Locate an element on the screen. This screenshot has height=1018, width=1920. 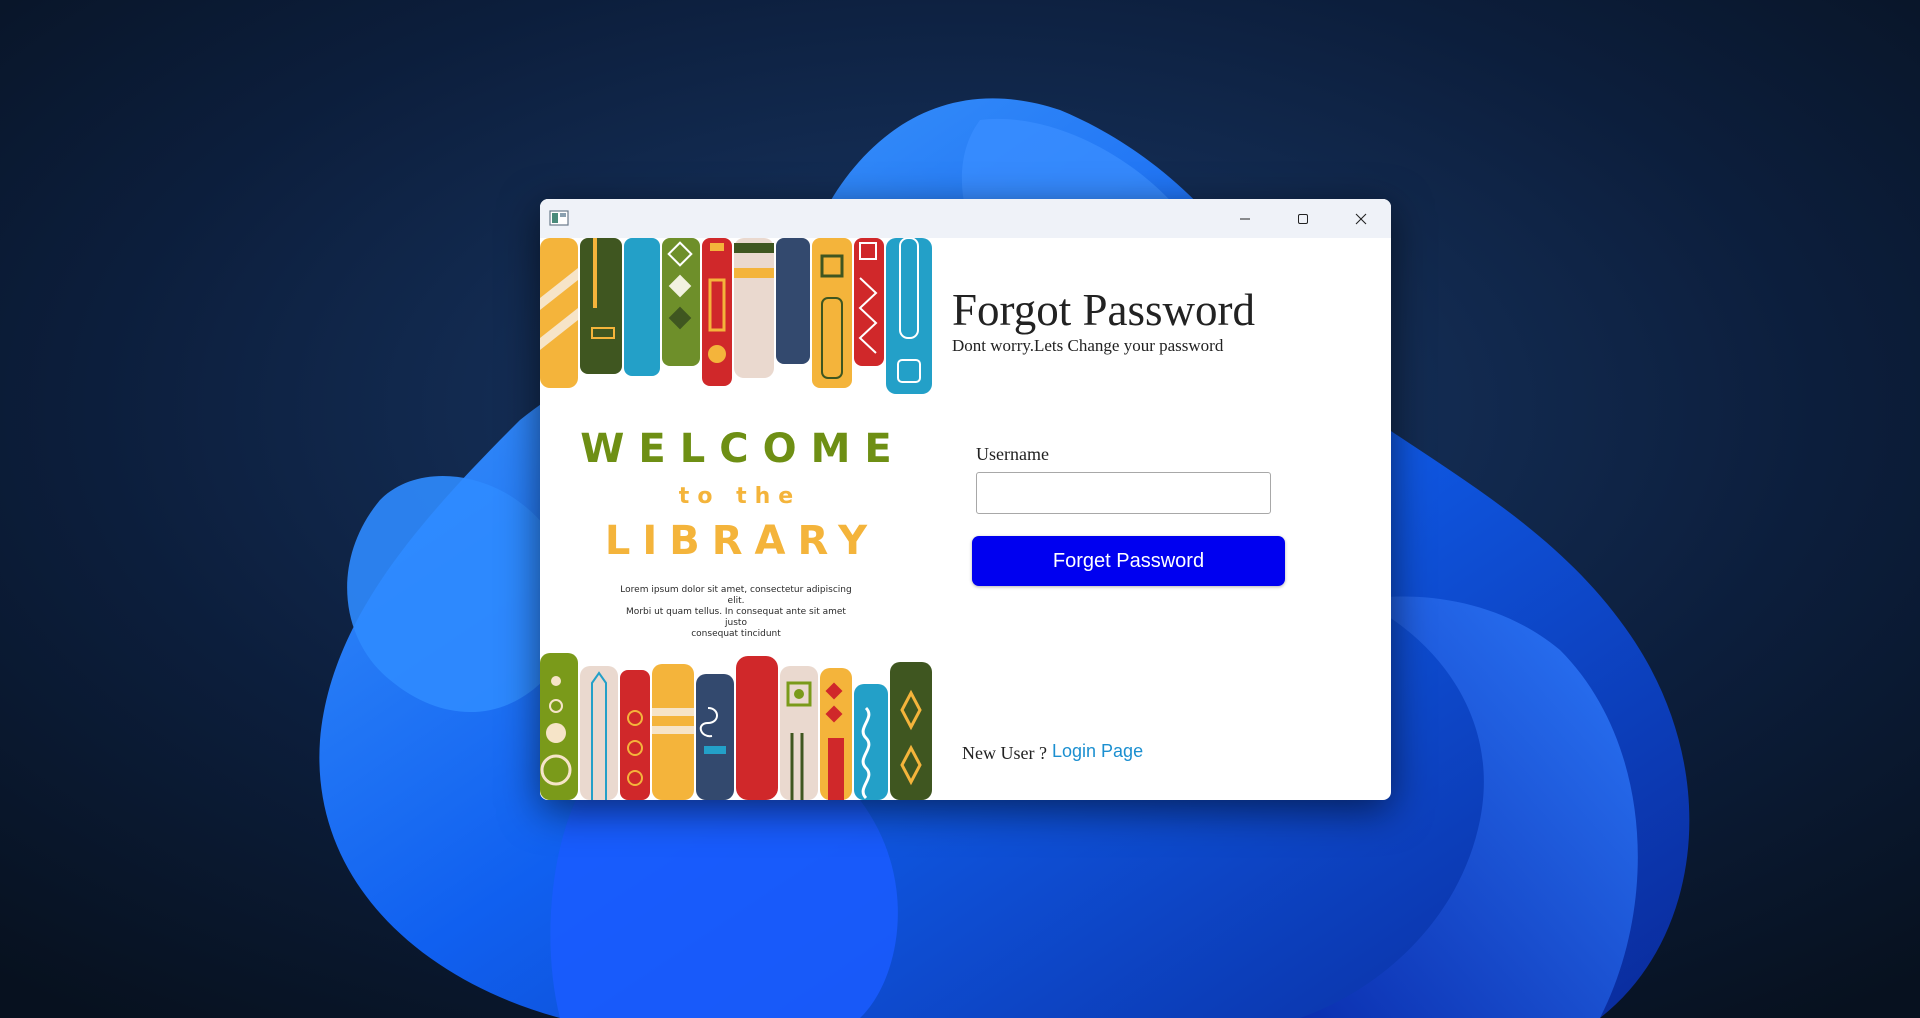
username-label: Username is located at coordinates (1012, 454).